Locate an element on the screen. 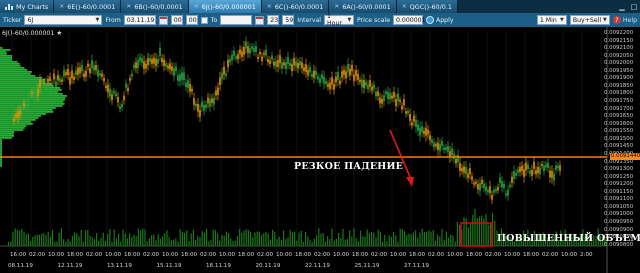 This screenshot has width=640, height=273. tab-6c: ✕ 6C()-60/0.0001 is located at coordinates (295, 6).